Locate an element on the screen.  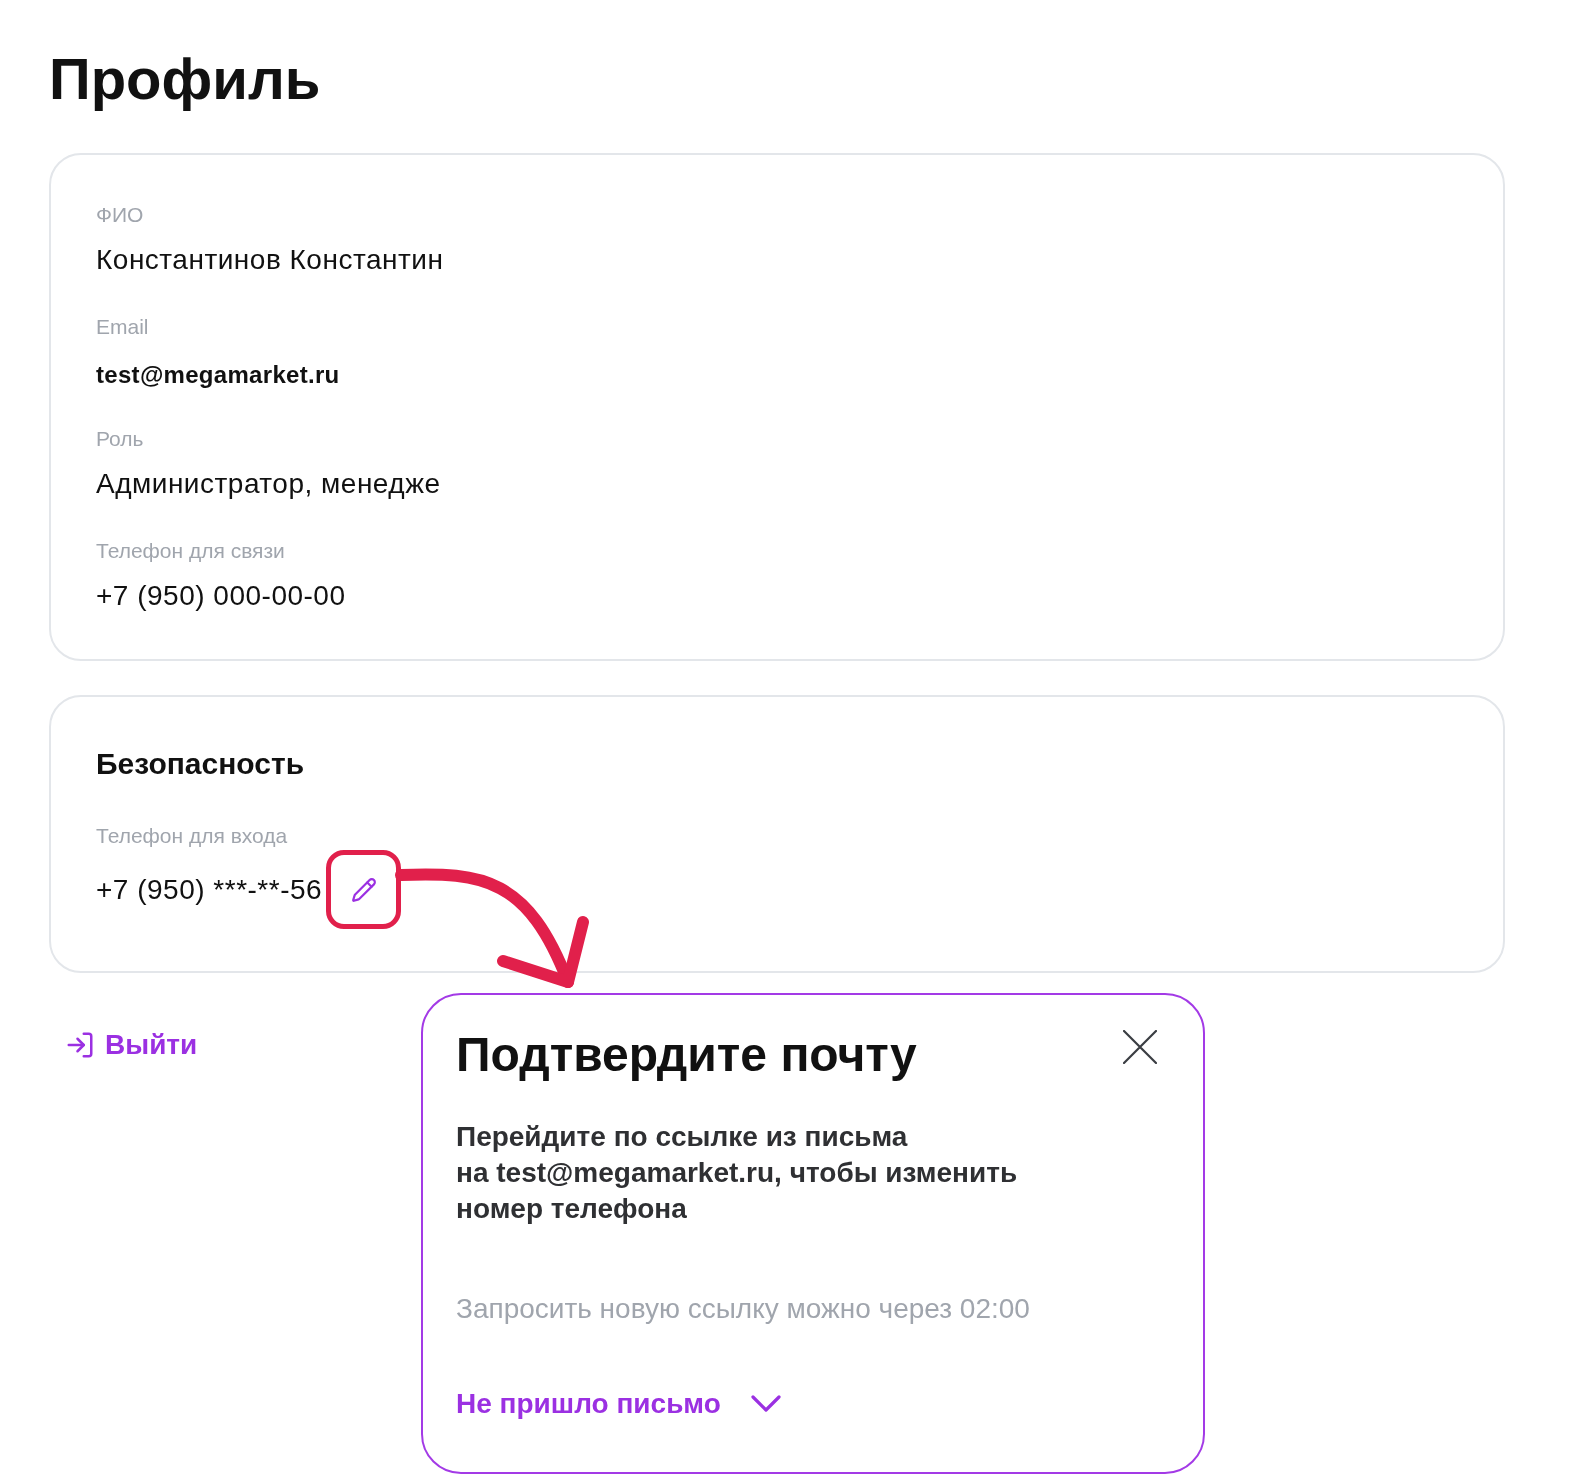
close-button is located at coordinates (1140, 1047).